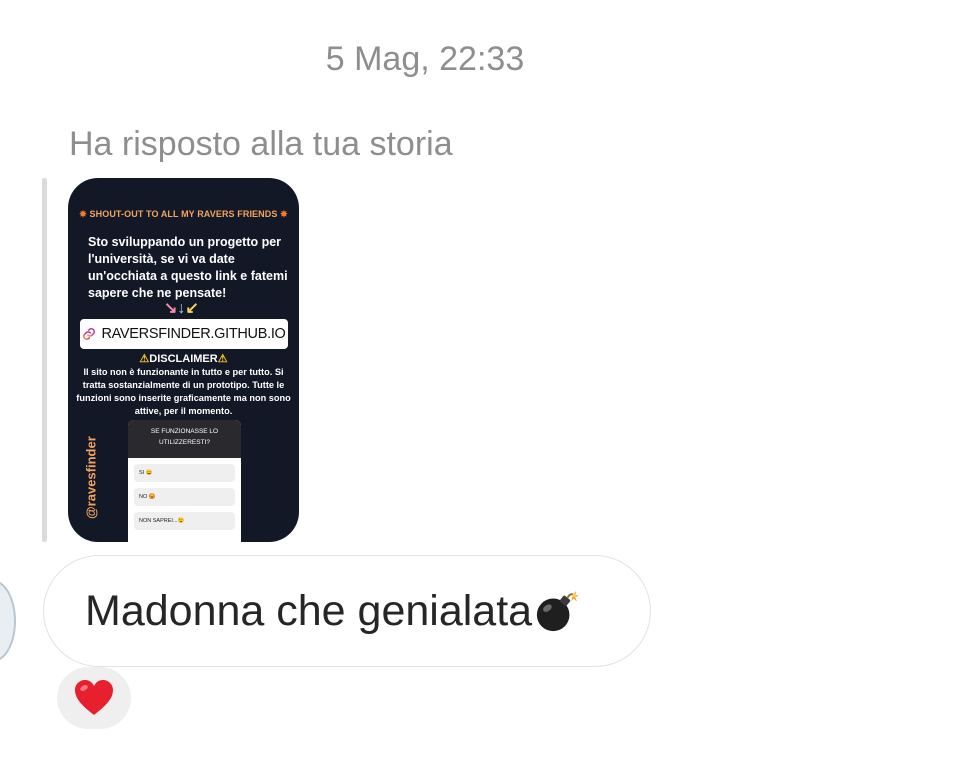 The height and width of the screenshot is (764, 965). I want to click on bomb-emoji-icon, so click(558, 611).